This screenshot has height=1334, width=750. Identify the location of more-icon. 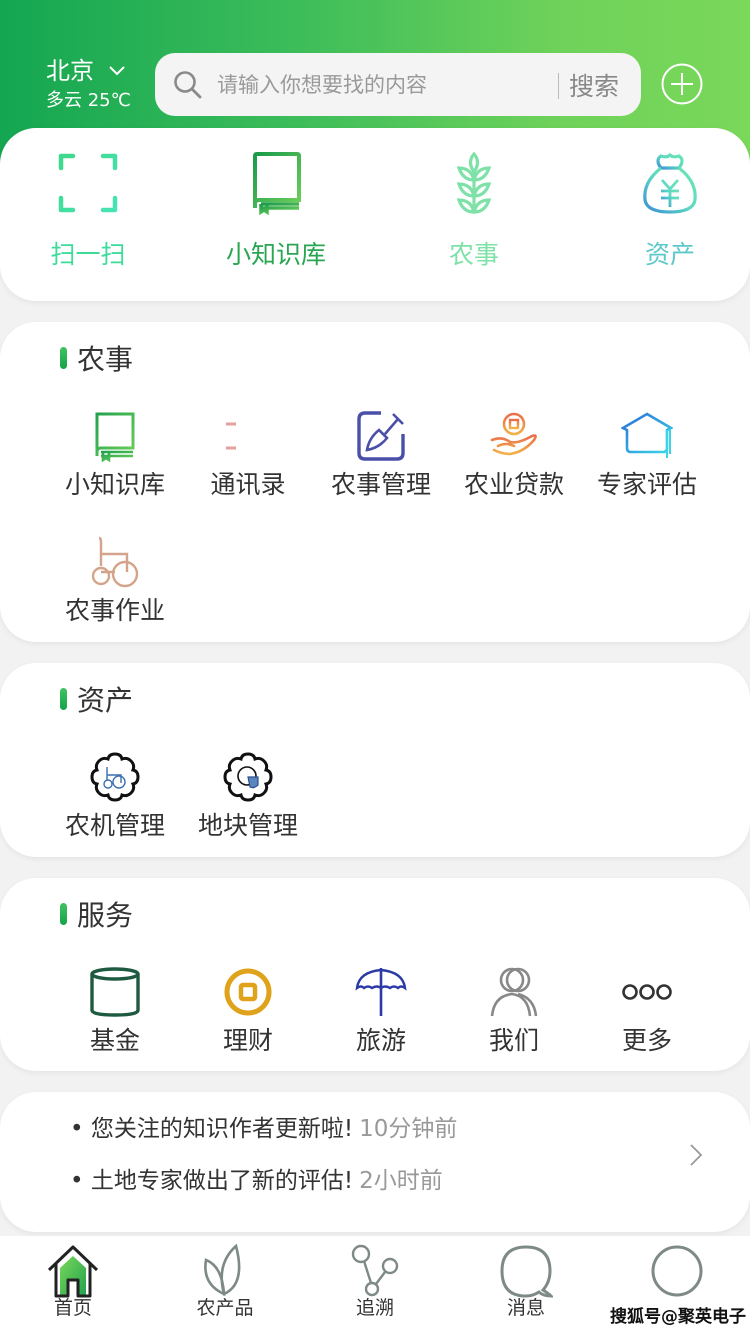
(647, 992).